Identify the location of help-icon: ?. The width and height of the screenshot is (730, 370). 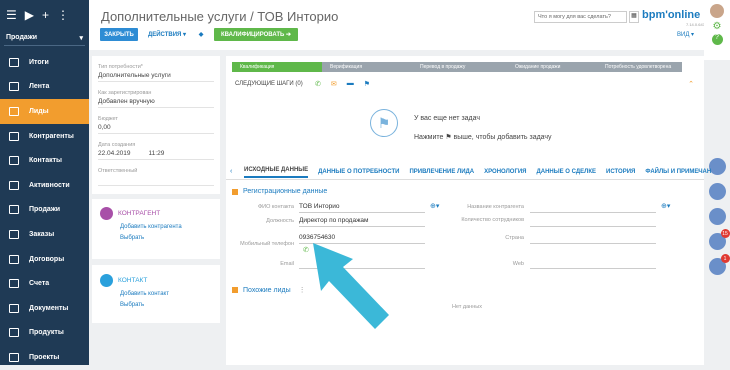
(717, 39).